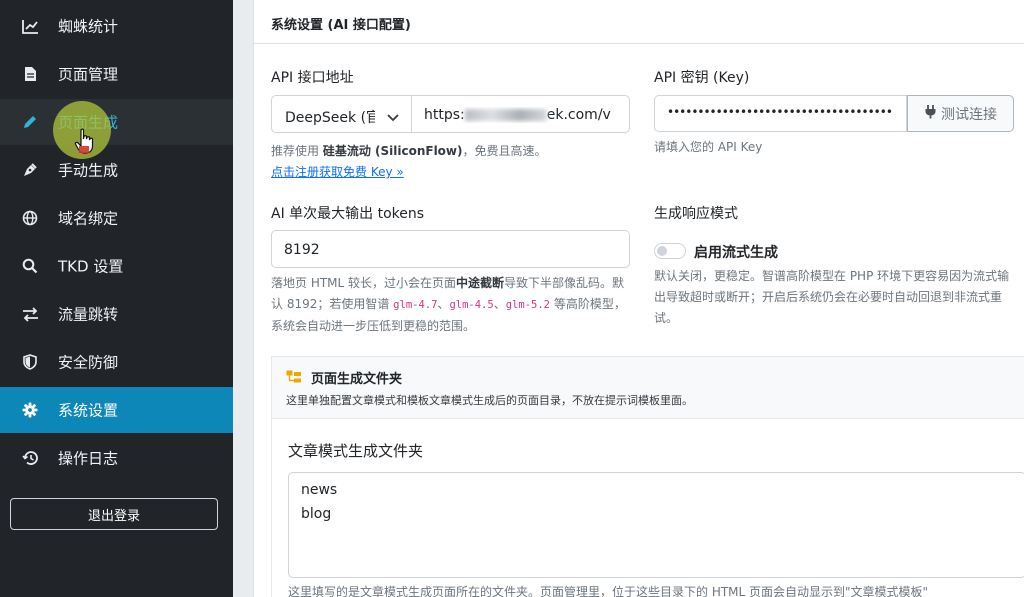 This screenshot has height=597, width=1024. What do you see at coordinates (30, 218) in the screenshot?
I see `globe-icon` at bounding box center [30, 218].